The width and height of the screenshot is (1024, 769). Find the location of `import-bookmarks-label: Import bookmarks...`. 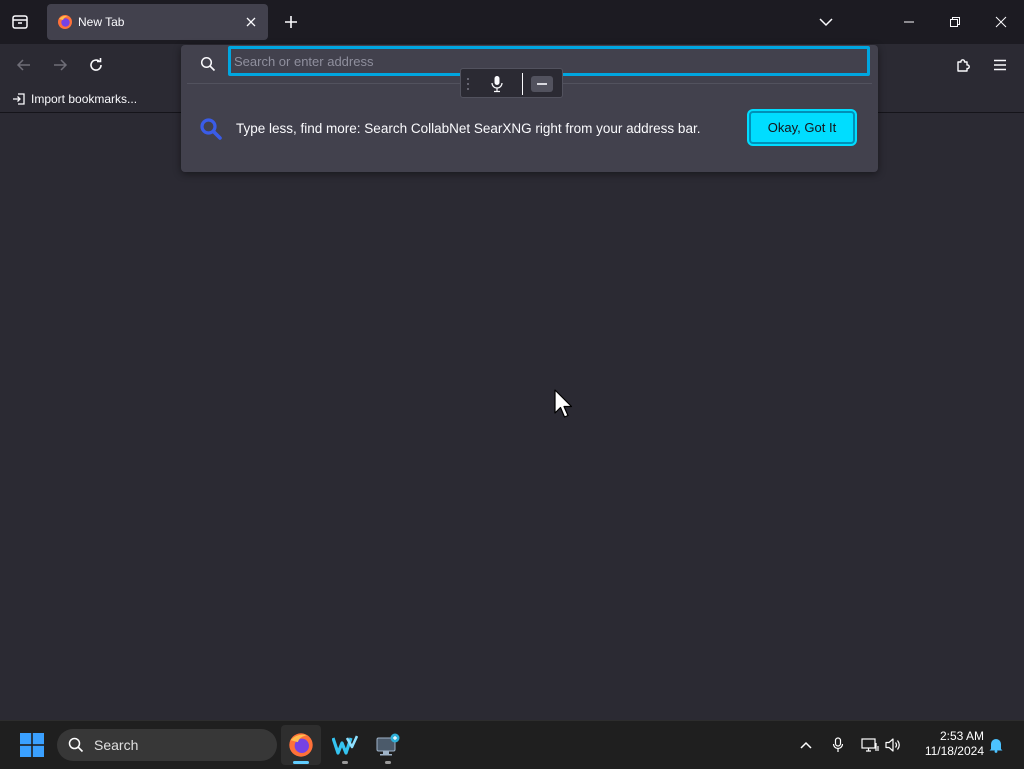

import-bookmarks-label: Import bookmarks... is located at coordinates (84, 99).